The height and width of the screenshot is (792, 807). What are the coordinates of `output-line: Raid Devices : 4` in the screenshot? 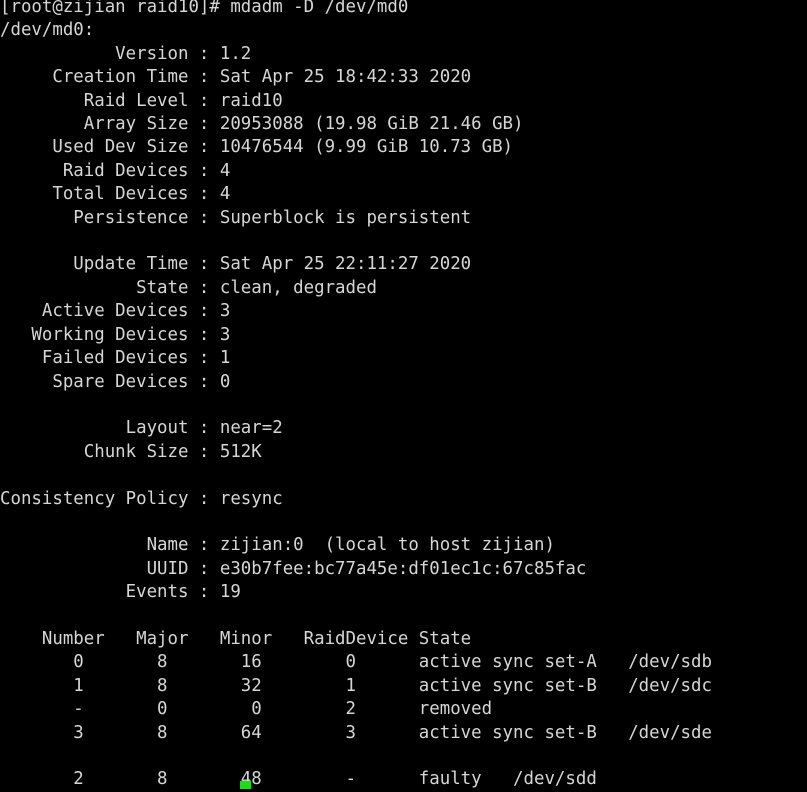 It's located at (115, 170).